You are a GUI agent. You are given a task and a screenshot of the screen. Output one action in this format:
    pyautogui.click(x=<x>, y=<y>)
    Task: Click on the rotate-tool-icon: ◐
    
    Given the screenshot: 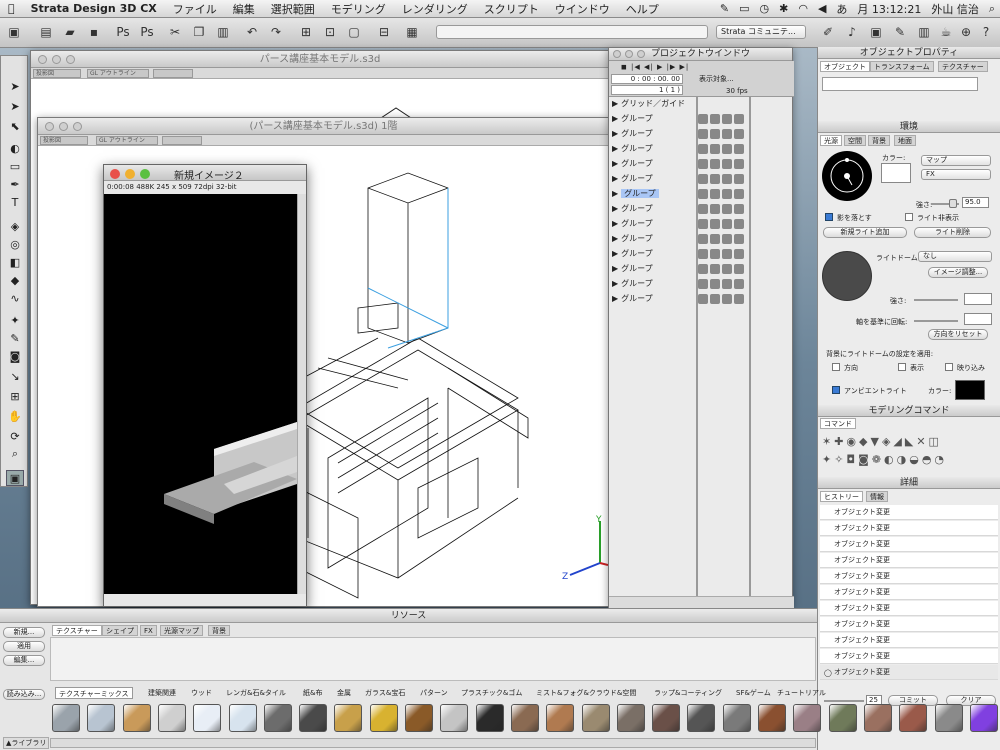 What is the action you would take?
    pyautogui.click(x=15, y=148)
    